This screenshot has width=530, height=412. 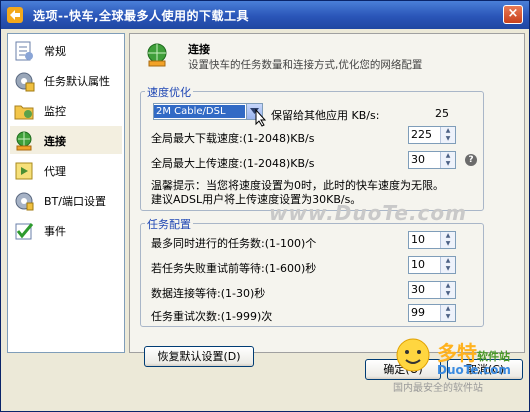 What do you see at coordinates (418, 239) in the screenshot?
I see `max-tasks-value: 10` at bounding box center [418, 239].